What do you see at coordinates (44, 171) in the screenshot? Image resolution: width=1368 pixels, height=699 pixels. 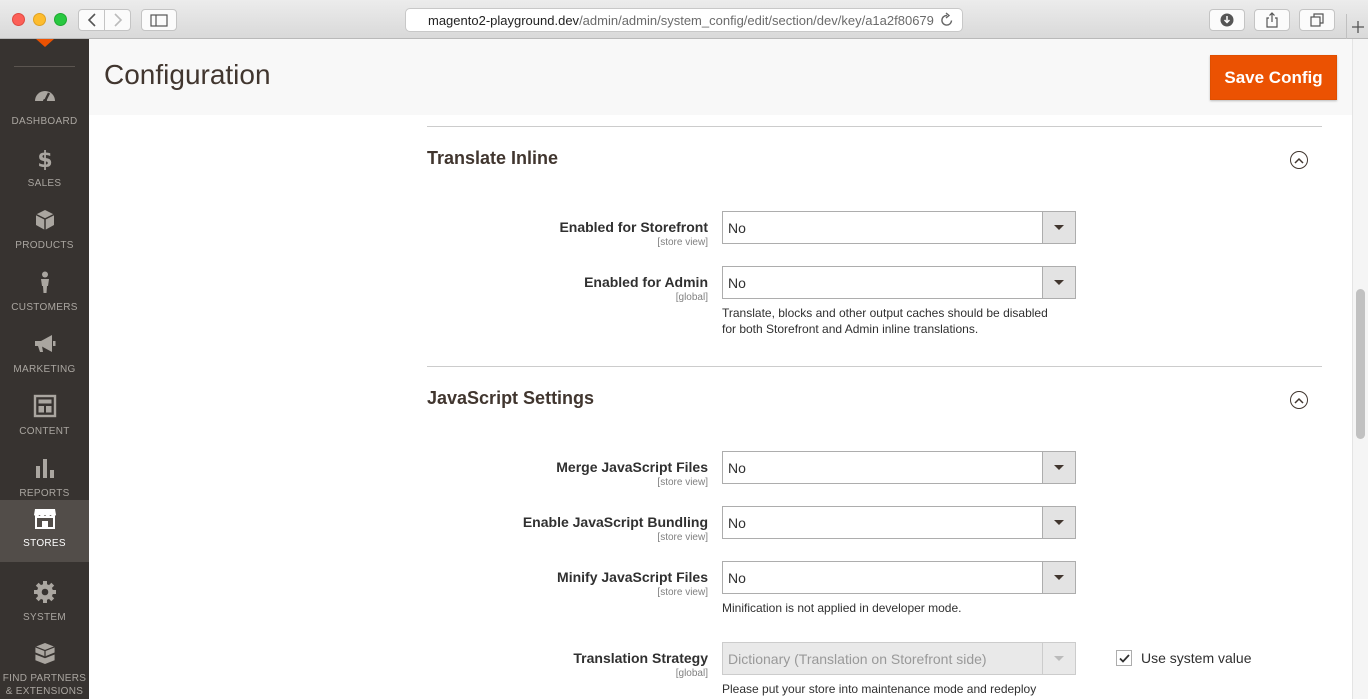 I see `menu-item-sales: $ SALES` at bounding box center [44, 171].